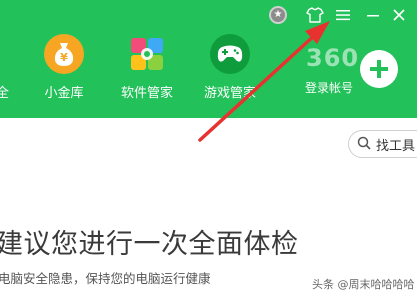 The image size is (417, 300). What do you see at coordinates (146, 93) in the screenshot?
I see `nav-item-label: 软件管家` at bounding box center [146, 93].